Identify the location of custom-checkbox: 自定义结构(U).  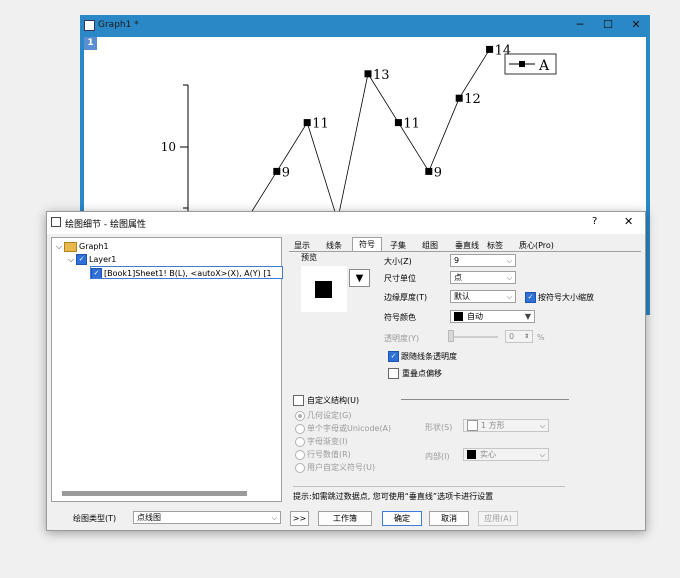
(326, 400).